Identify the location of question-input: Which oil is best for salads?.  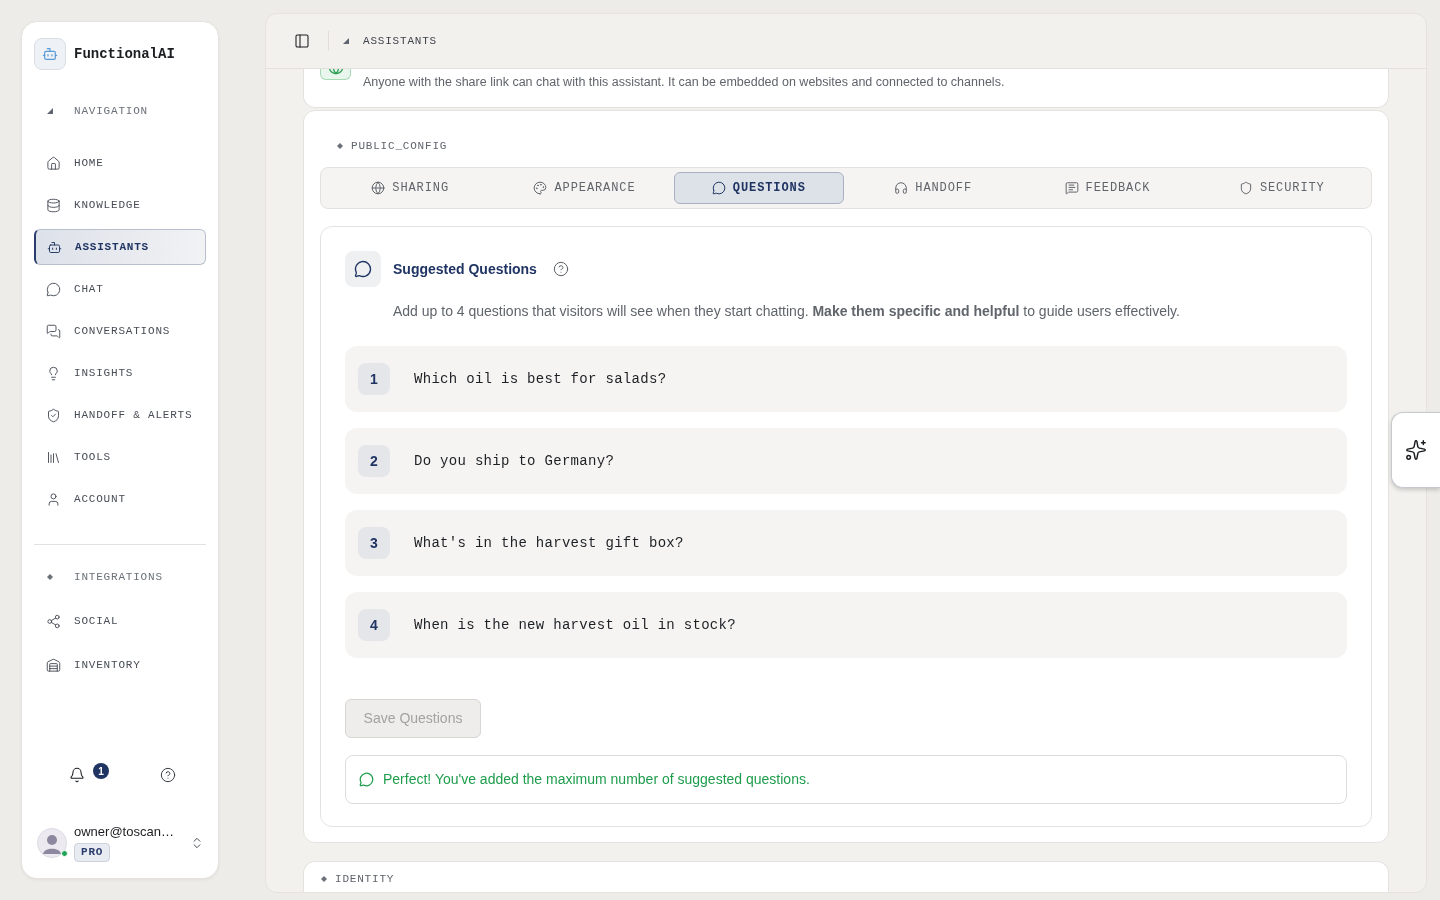
(872, 379).